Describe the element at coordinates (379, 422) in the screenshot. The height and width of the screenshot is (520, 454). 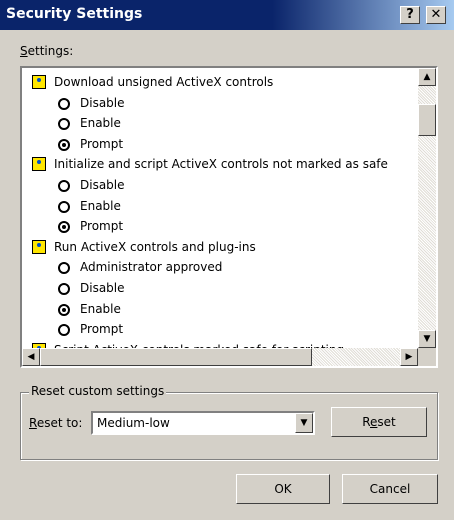
I see `reset-button: Reset` at that location.